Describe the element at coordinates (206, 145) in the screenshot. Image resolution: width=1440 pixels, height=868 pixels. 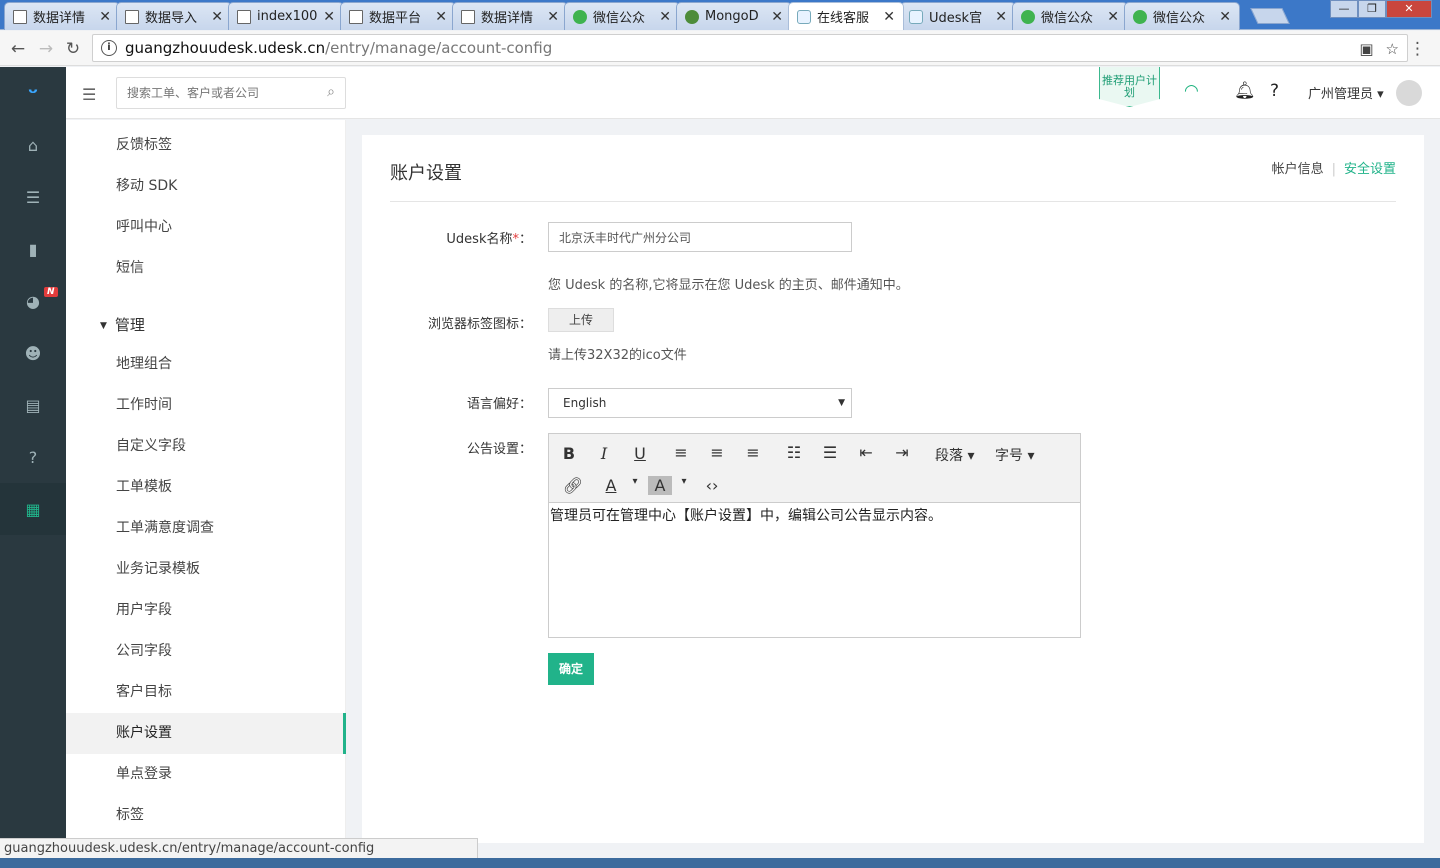
I see `submenu-item: 反馈标签` at that location.